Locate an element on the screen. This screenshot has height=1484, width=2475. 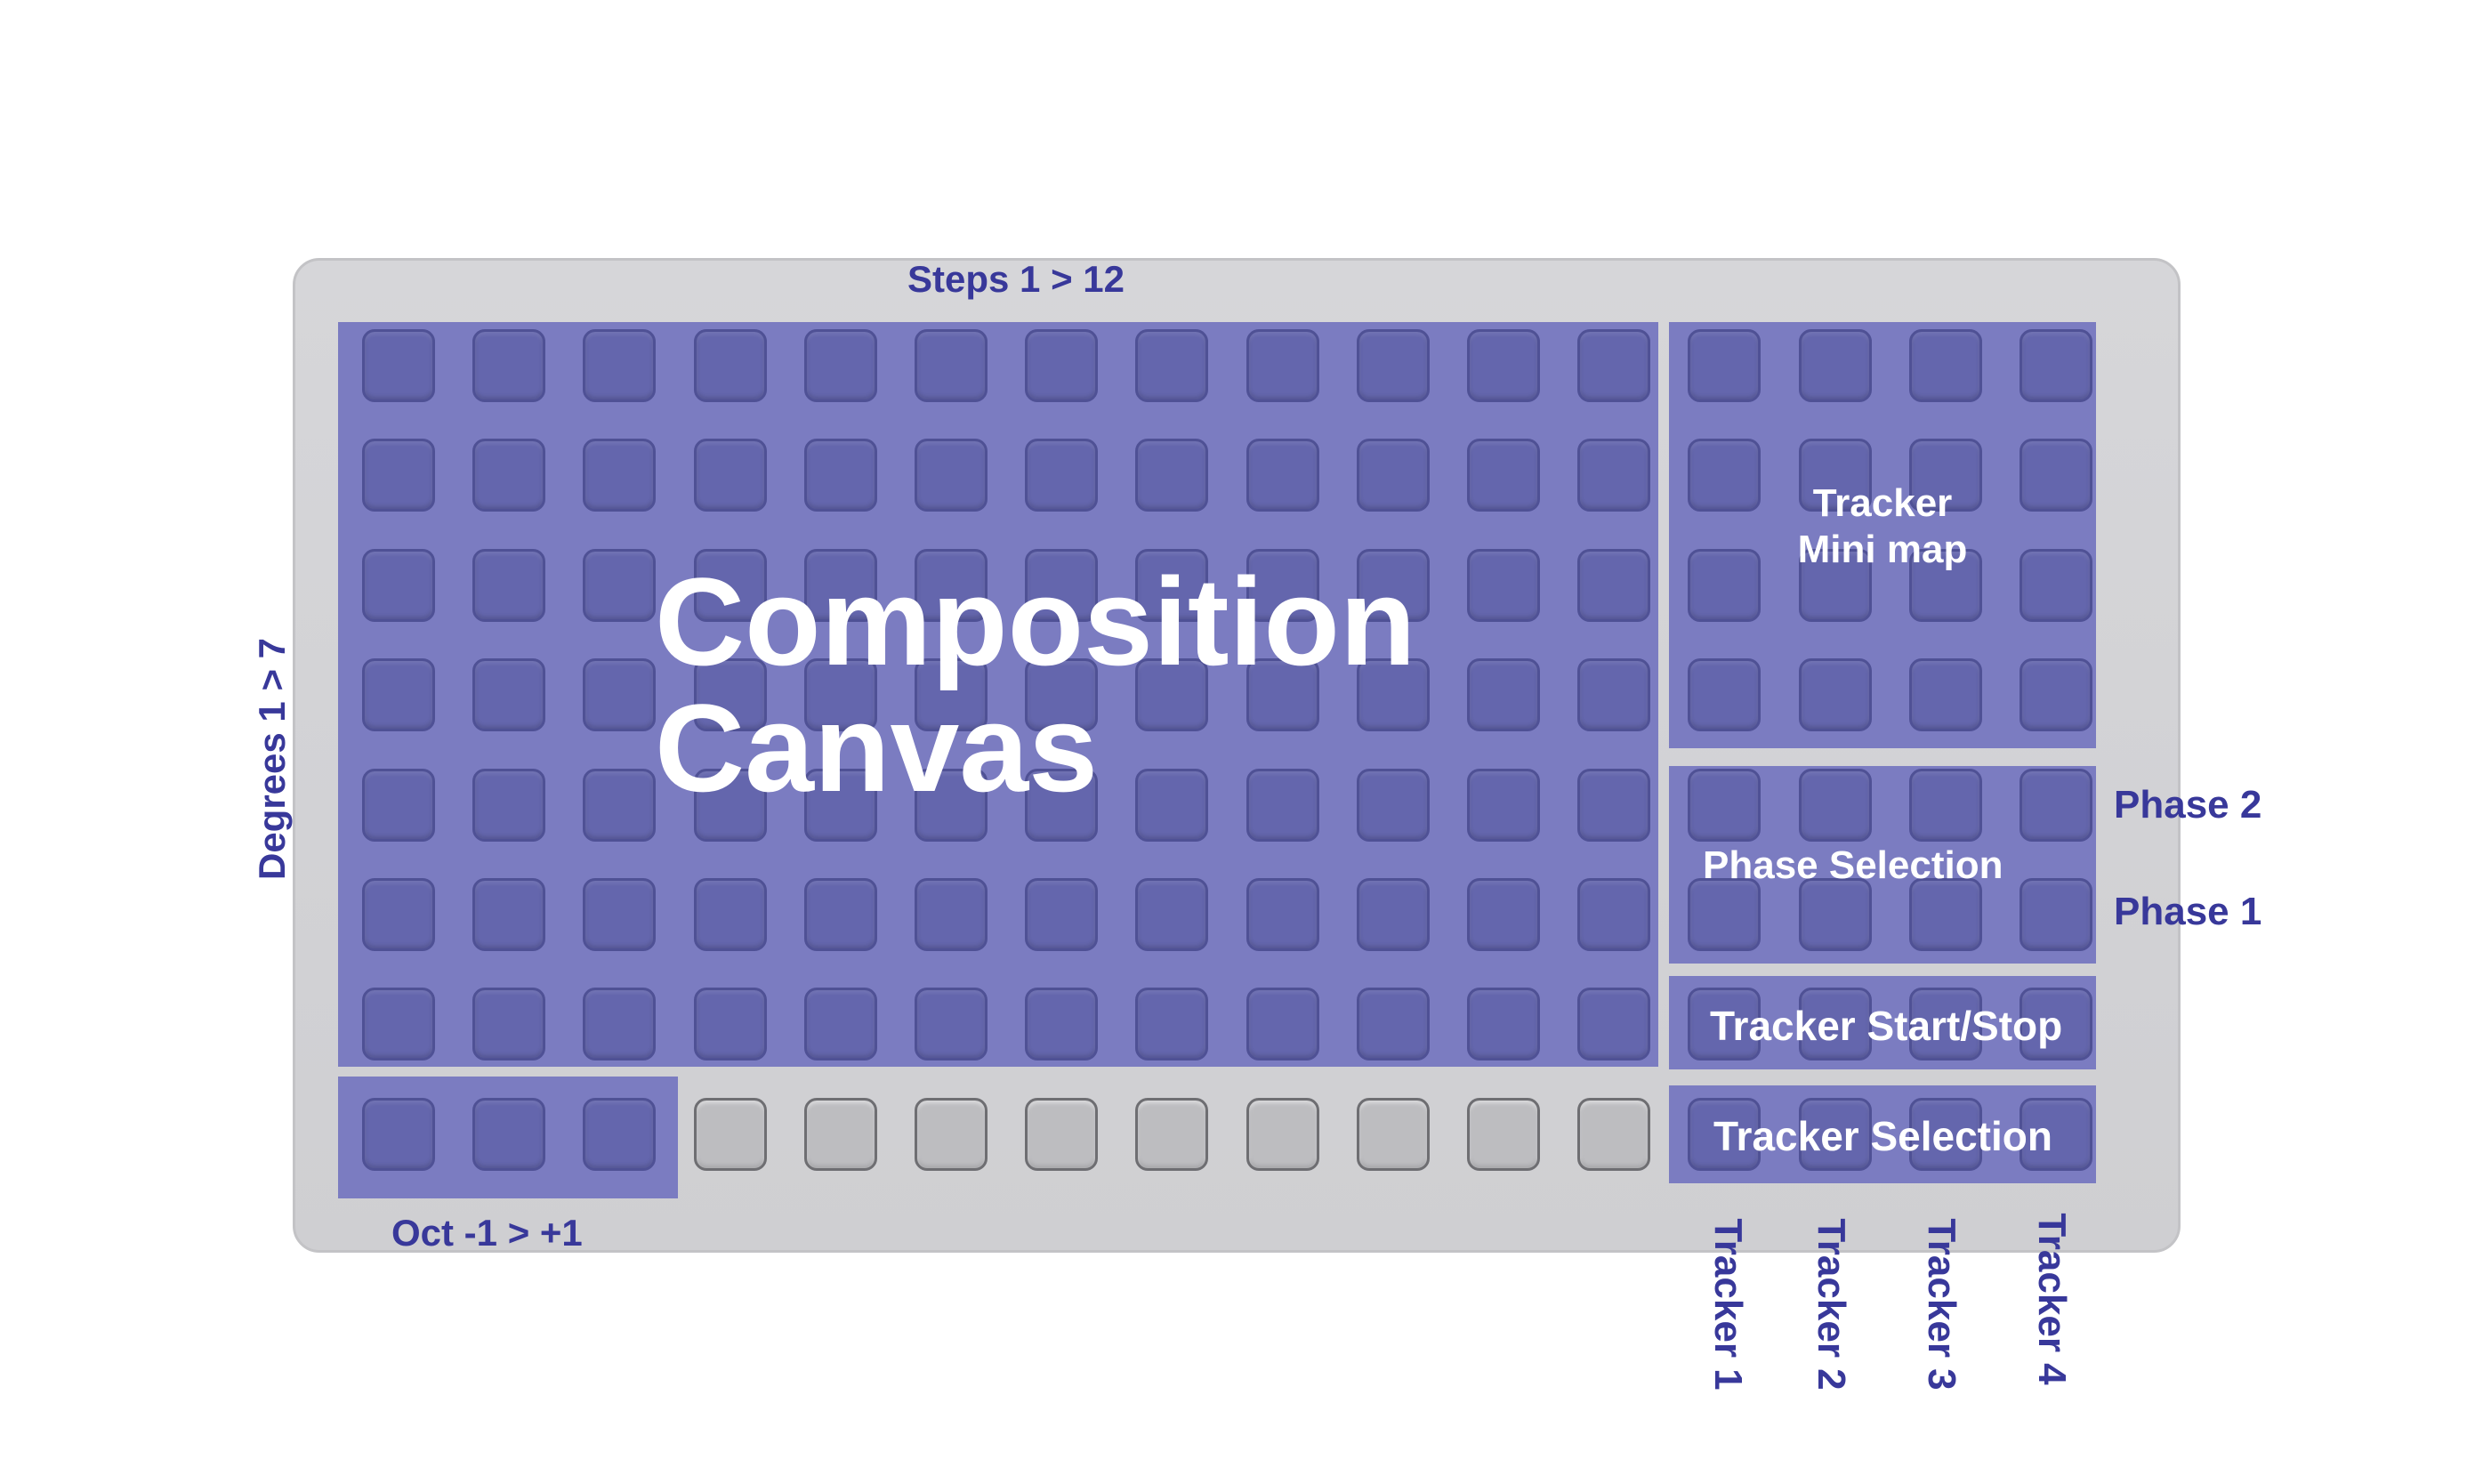
tracker1-label: Tracker 1 is located at coordinates (1728, 1304).